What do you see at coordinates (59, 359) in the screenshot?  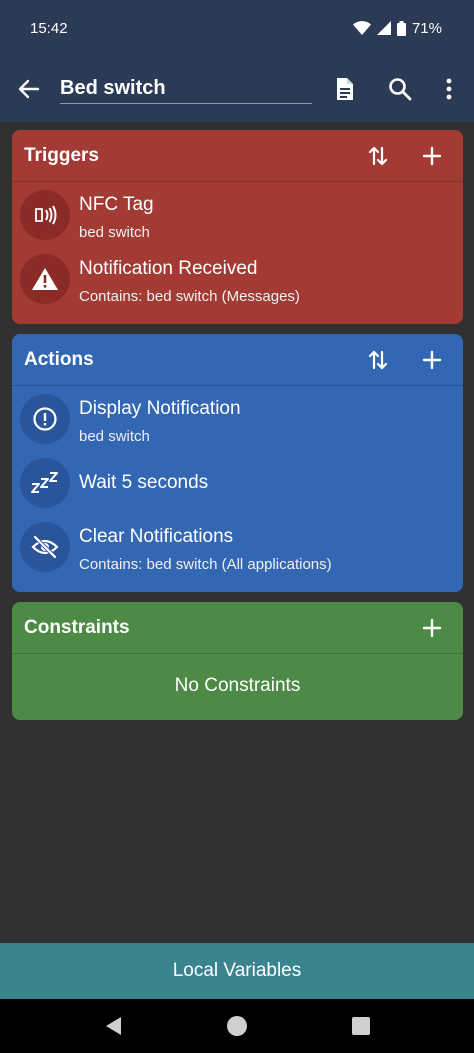 I see `actions-title: Actions` at bounding box center [59, 359].